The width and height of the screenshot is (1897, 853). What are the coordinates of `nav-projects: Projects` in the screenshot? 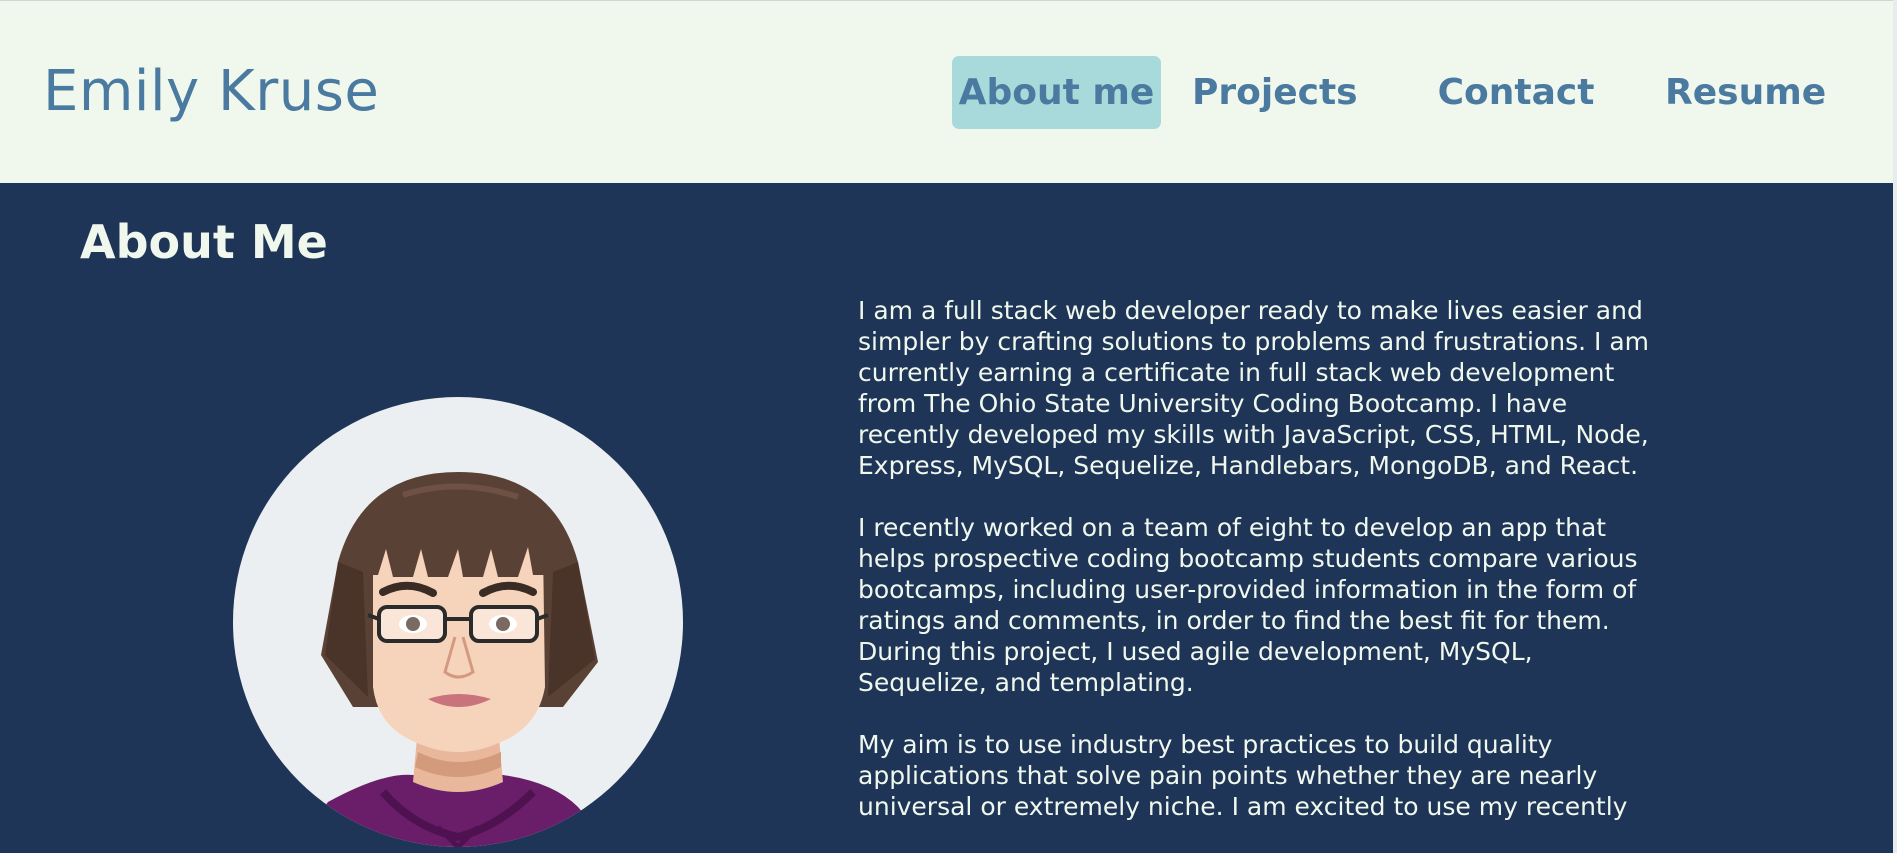 It's located at (1275, 92).